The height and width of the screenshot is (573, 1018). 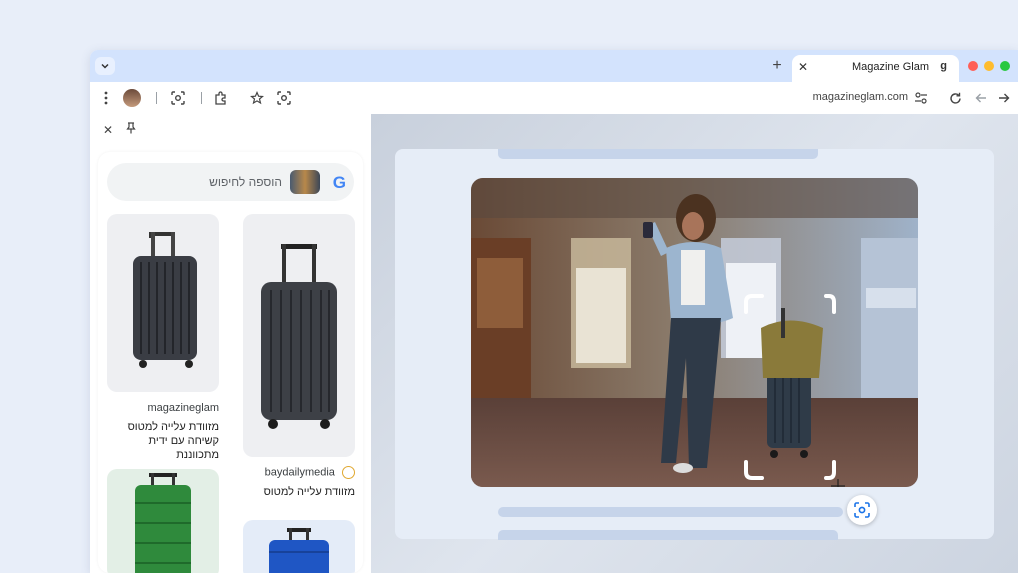 I want to click on source-name: magazineglam, so click(x=183, y=408).